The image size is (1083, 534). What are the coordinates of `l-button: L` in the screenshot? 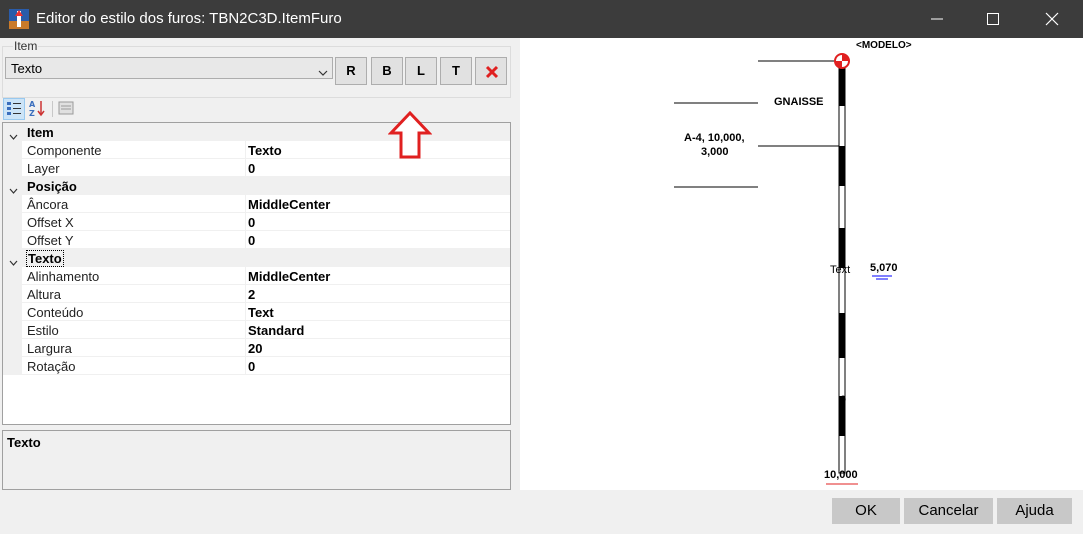 It's located at (421, 71).